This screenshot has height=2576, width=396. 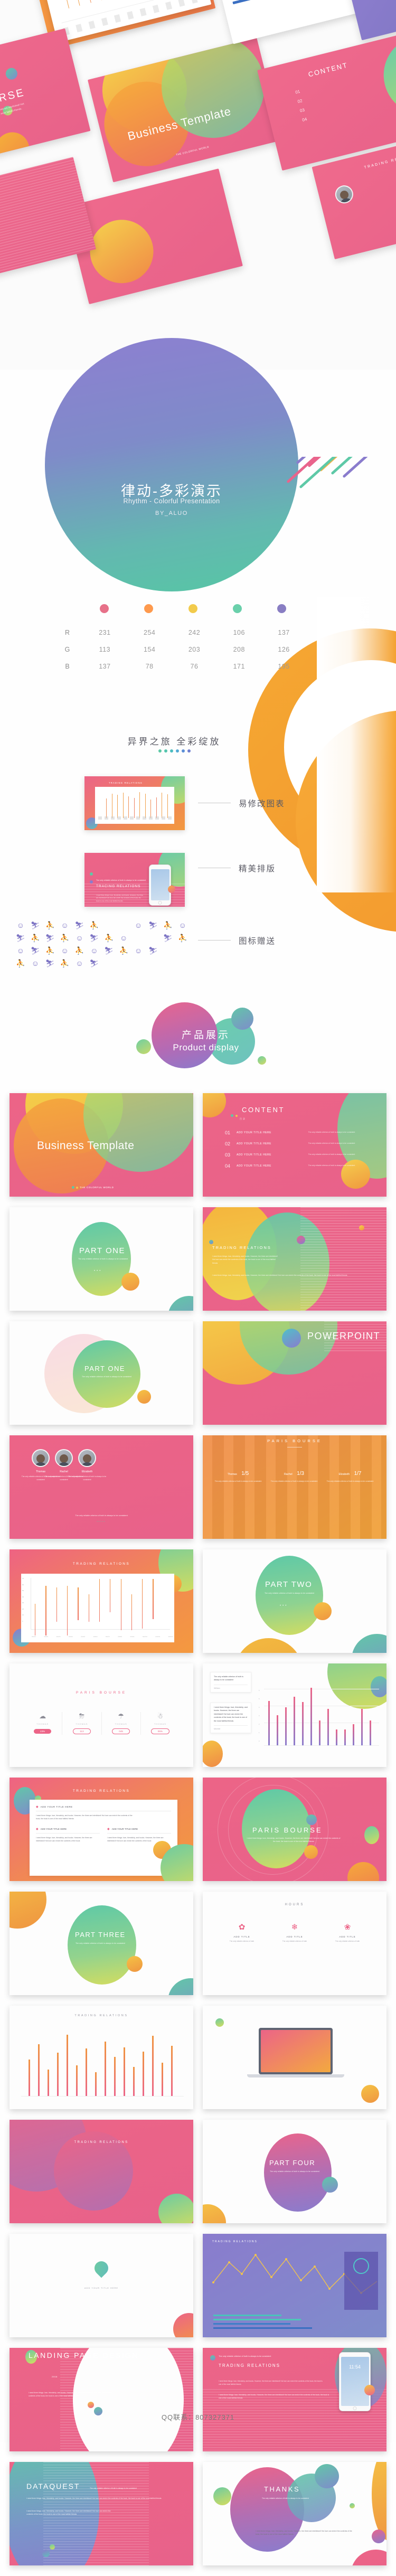 What do you see at coordinates (160, 1731) in the screenshot?
I see `cell-value: 05%` at bounding box center [160, 1731].